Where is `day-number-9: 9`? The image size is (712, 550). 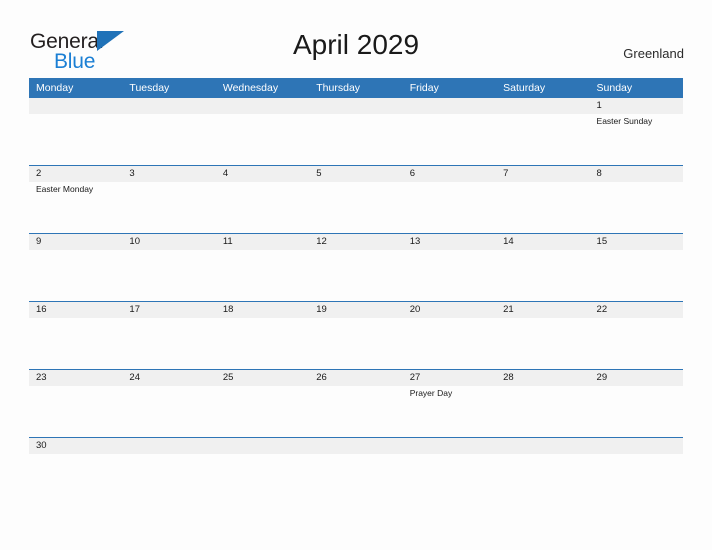 day-number-9: 9 is located at coordinates (75, 242).